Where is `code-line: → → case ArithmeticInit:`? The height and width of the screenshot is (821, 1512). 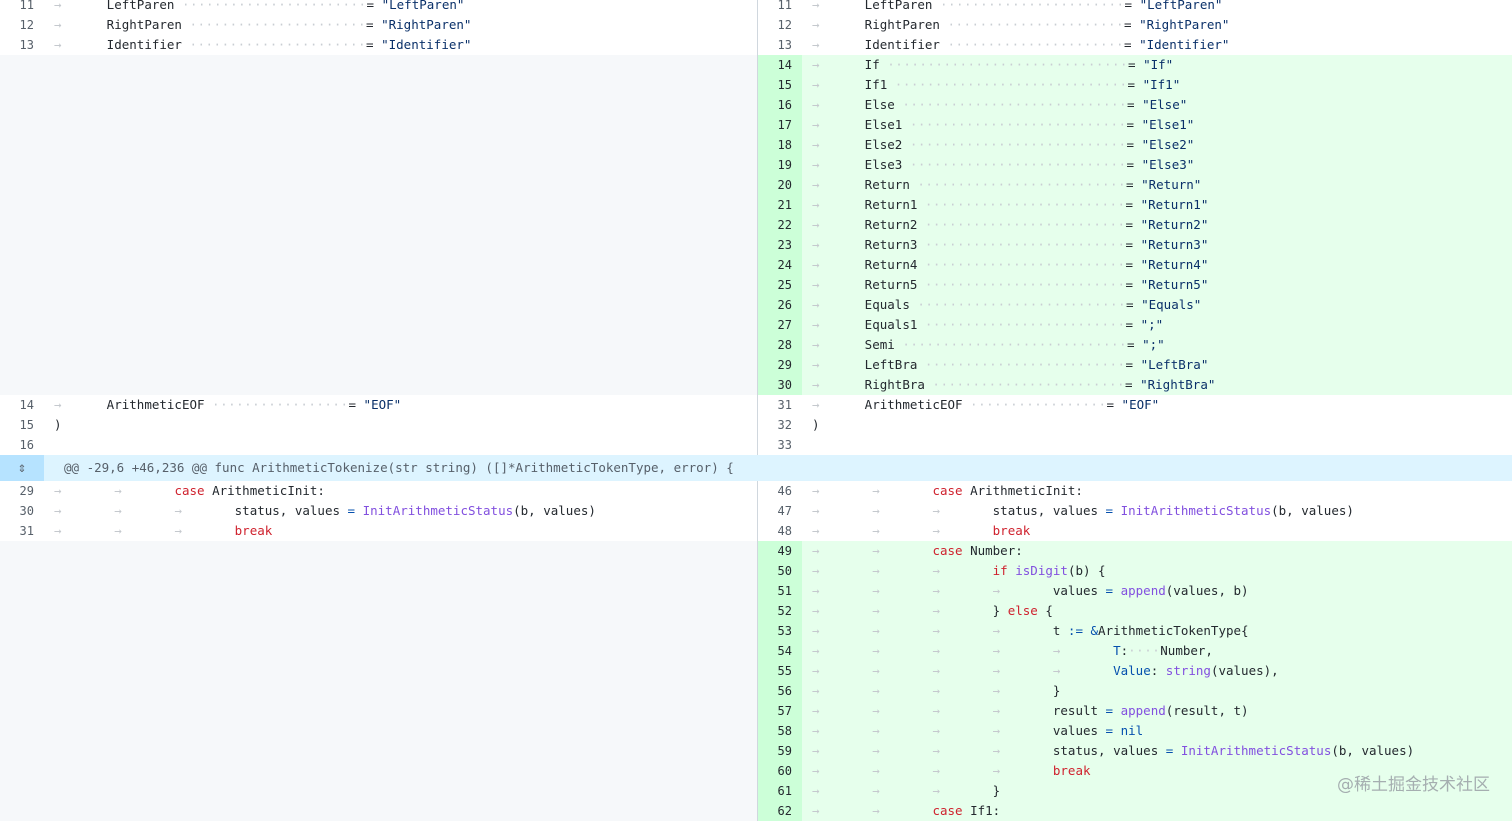 code-line: → → case ArithmeticInit: is located at coordinates (189, 491).